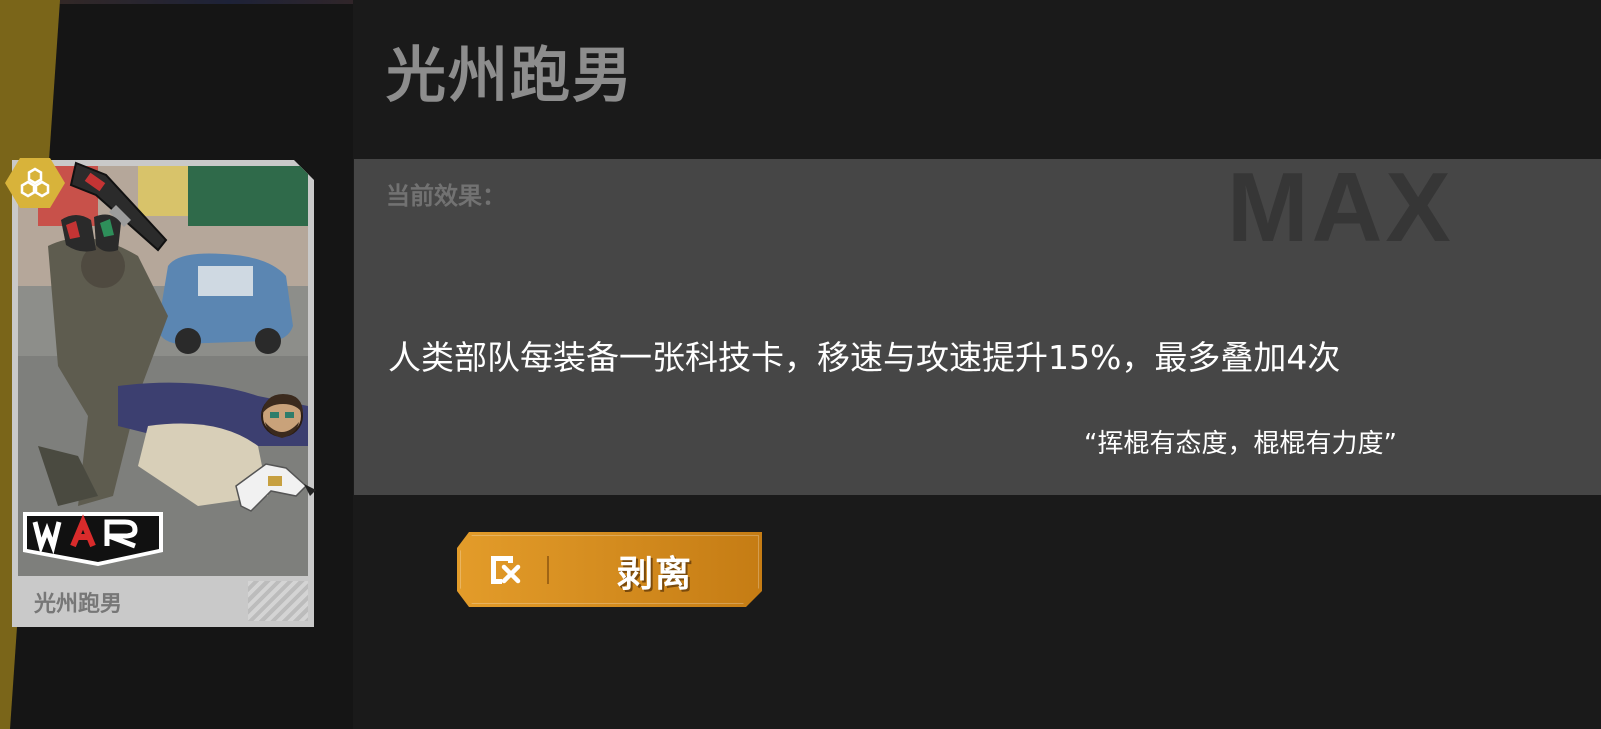  I want to click on bearded-face-icon, so click(282, 416).